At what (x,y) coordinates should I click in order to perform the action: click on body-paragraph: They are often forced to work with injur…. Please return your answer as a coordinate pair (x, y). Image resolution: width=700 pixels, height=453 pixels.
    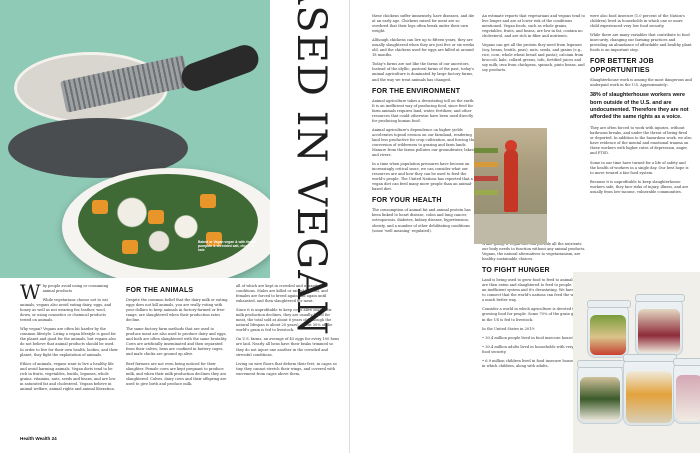
    Looking at the image, I should click on (641, 141).